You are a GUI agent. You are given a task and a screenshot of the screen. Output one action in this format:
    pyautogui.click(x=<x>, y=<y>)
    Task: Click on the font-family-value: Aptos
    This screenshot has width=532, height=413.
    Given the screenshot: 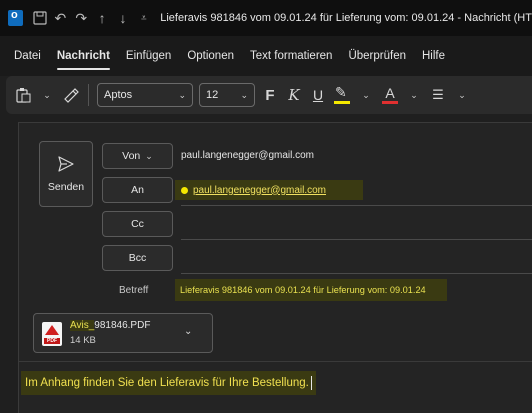 What is the action you would take?
    pyautogui.click(x=118, y=95)
    